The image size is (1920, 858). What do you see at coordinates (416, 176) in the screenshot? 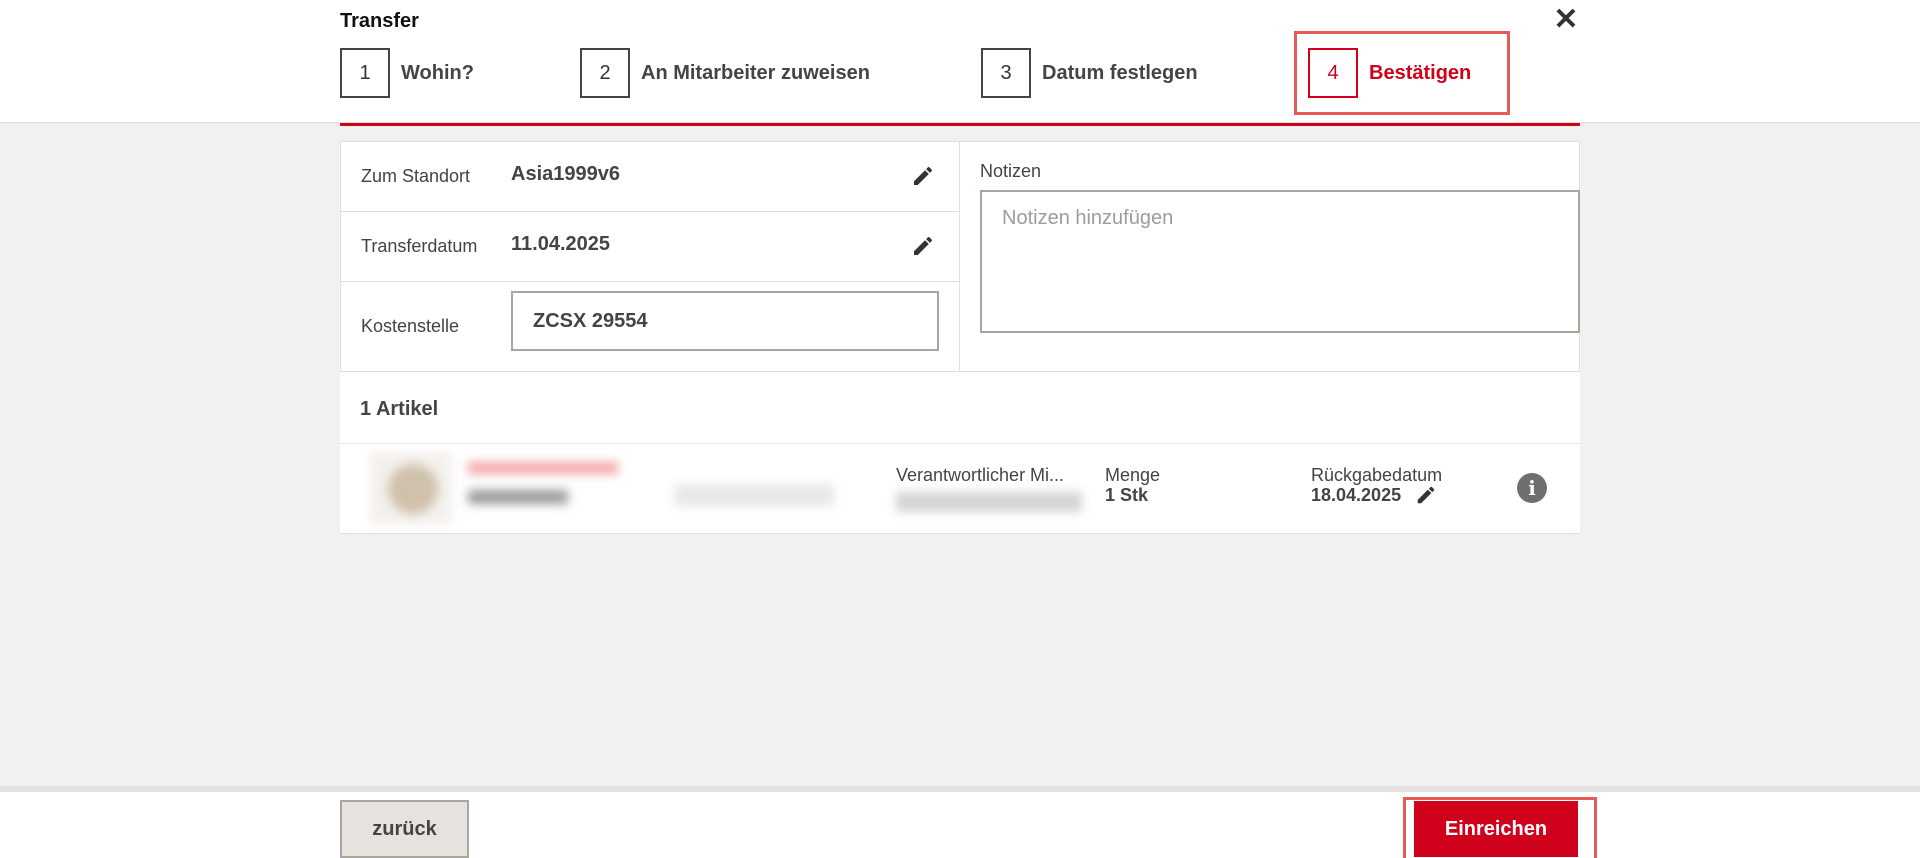
I see `location-label: Zum Standort` at bounding box center [416, 176].